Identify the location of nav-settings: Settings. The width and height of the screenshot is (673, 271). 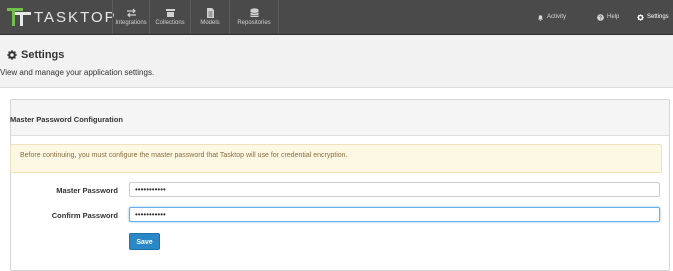
(653, 17).